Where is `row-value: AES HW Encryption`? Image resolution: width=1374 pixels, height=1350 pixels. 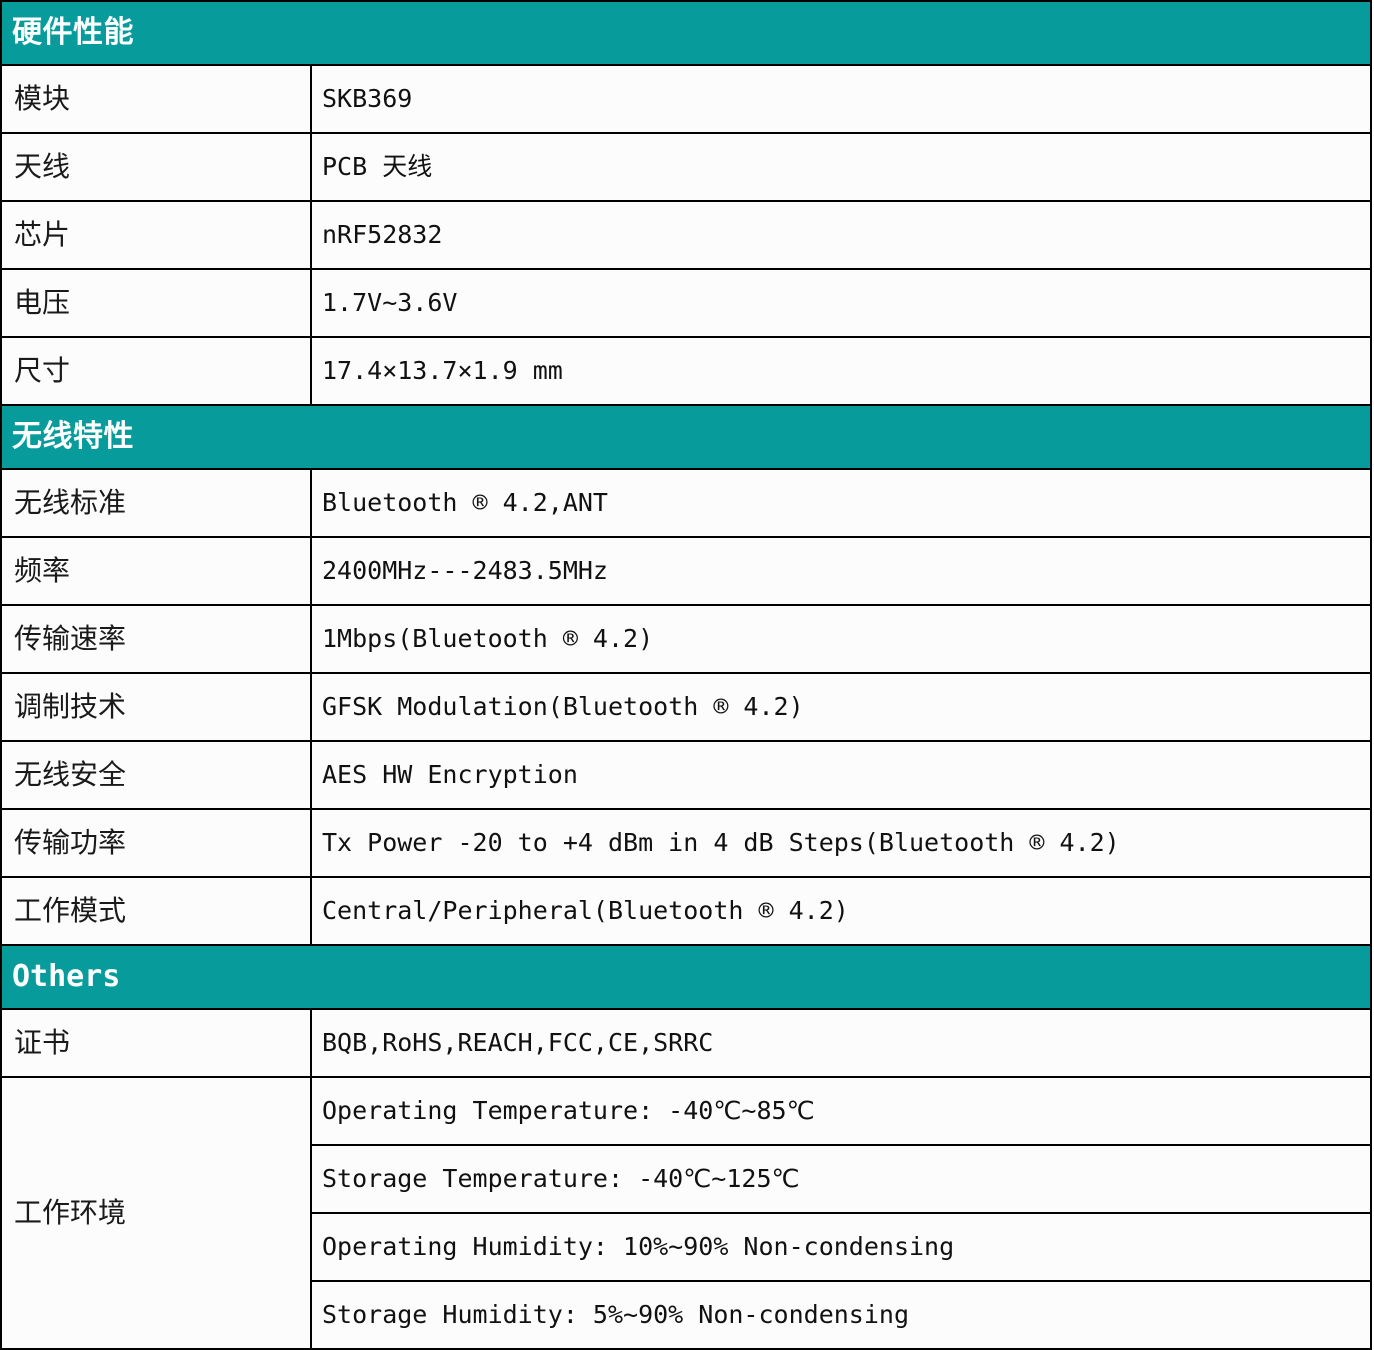
row-value: AES HW Encryption is located at coordinates (450, 774).